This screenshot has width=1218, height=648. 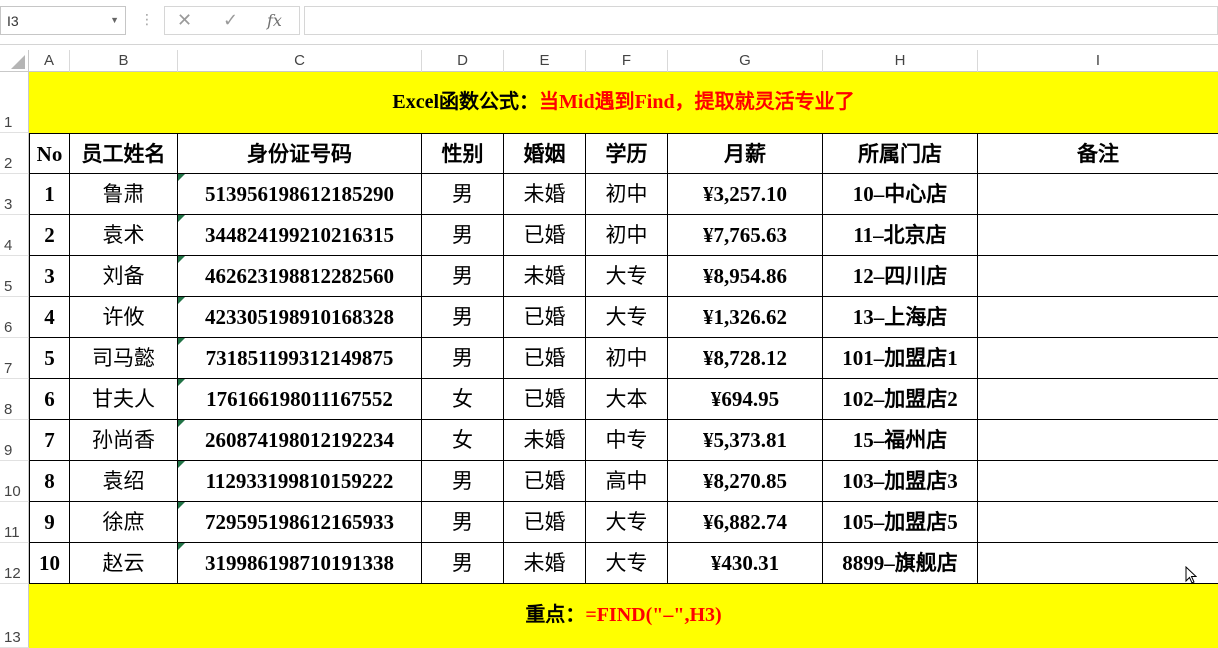 What do you see at coordinates (627, 440) in the screenshot?
I see `cell-education: 中专` at bounding box center [627, 440].